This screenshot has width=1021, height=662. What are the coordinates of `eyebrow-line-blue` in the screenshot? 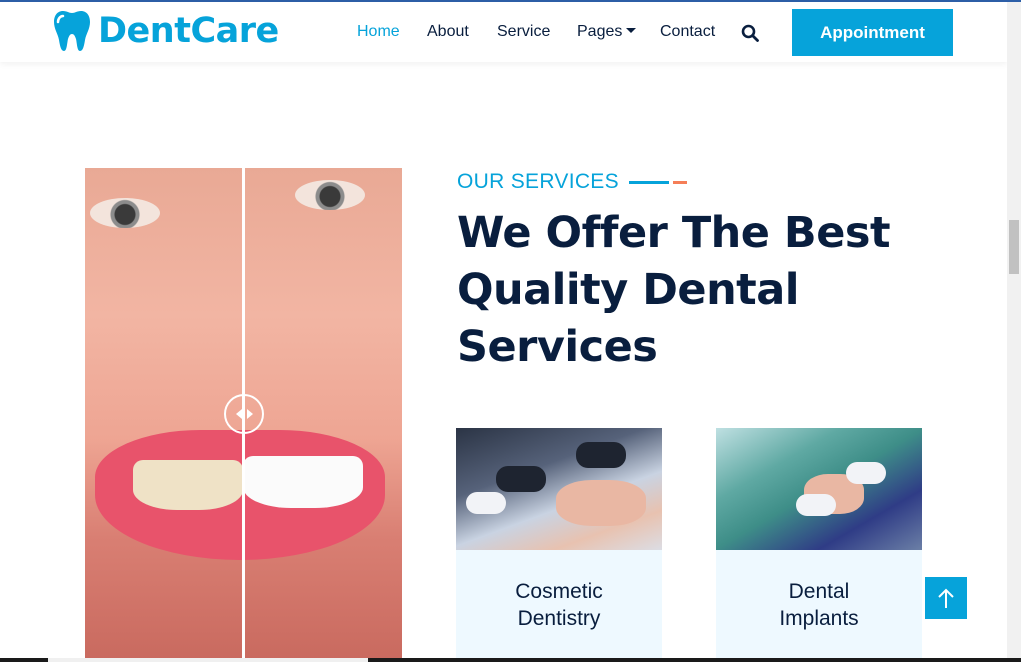 It's located at (648, 182).